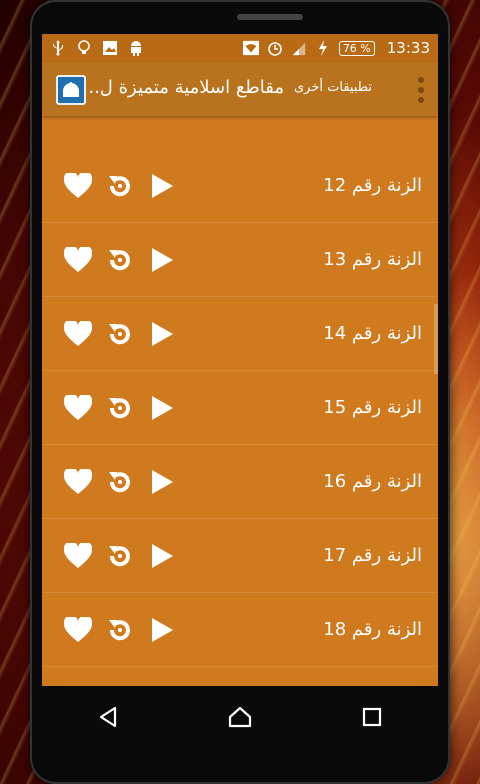 The width and height of the screenshot is (480, 784). I want to click on navigation-bar, so click(240, 717).